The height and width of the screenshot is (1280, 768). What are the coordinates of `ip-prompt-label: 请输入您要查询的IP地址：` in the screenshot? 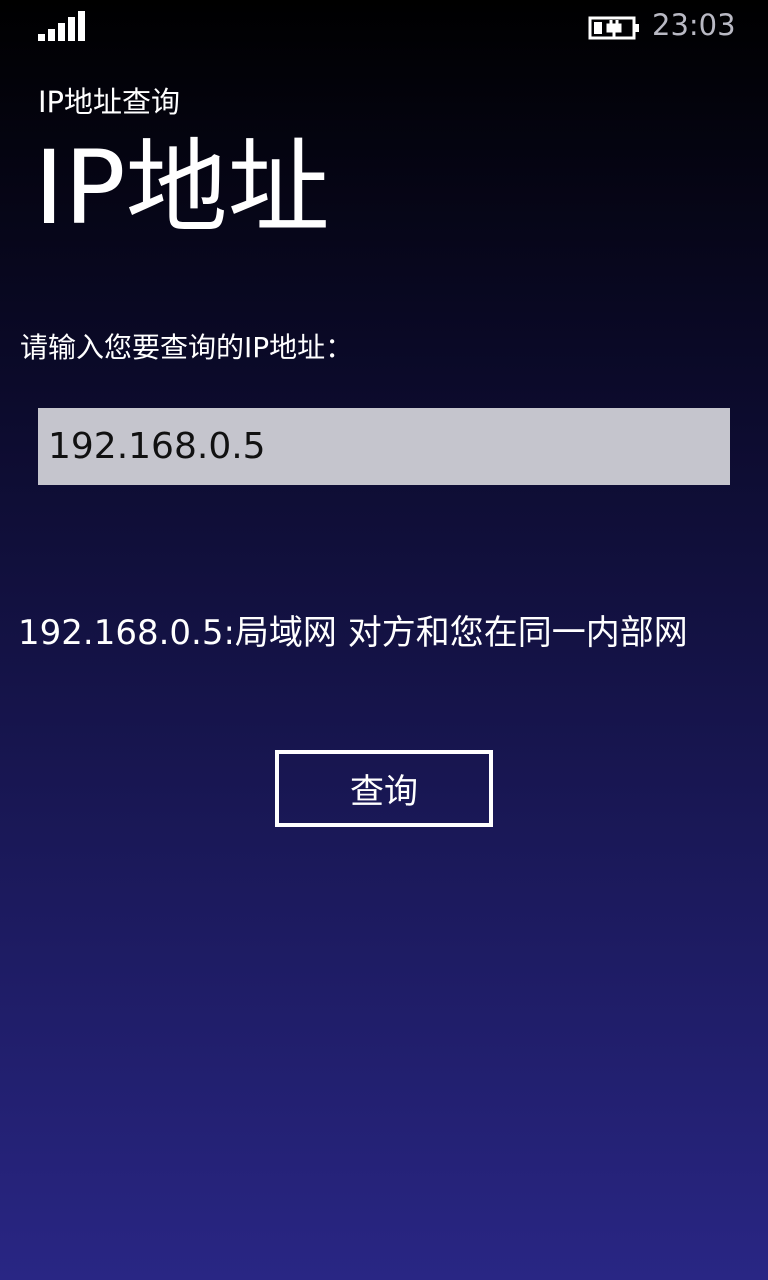 It's located at (187, 347).